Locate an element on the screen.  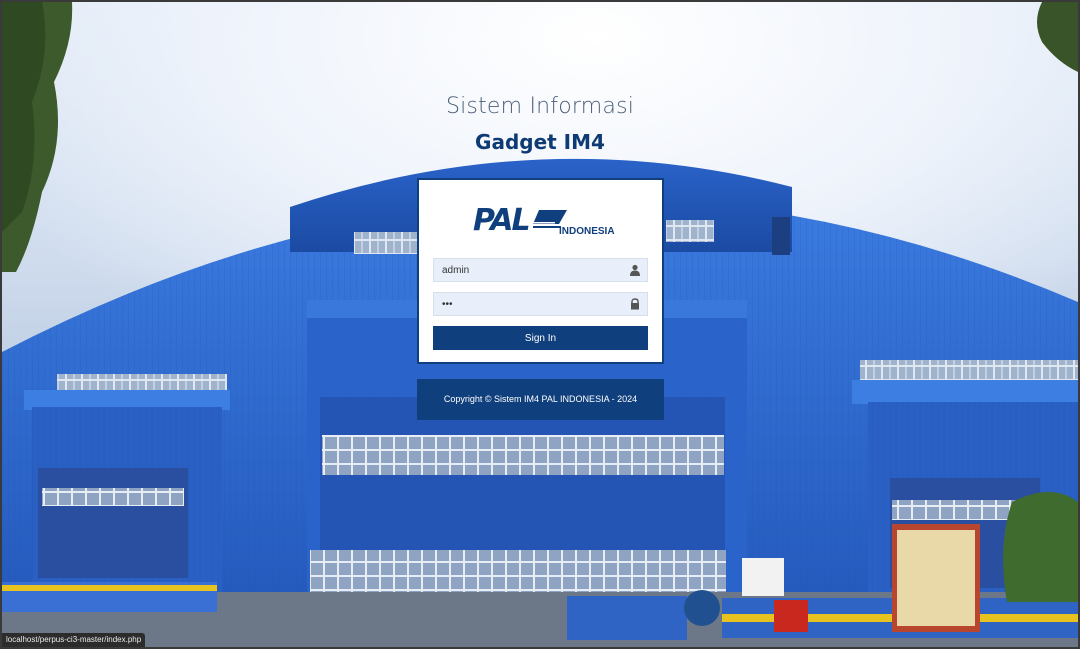
logo-wordmark: PAL is located at coordinates (502, 220).